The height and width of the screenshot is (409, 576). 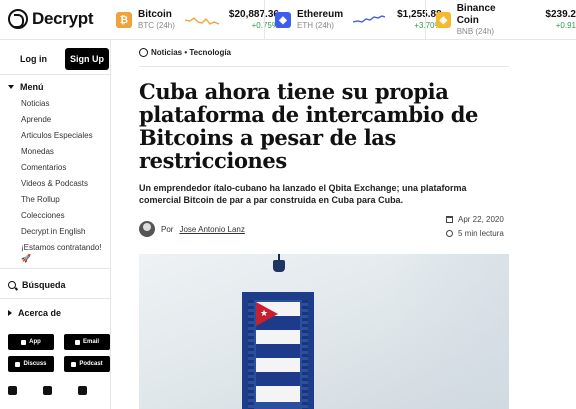 I want to click on about-toggle: Acerca de, so click(x=34, y=313).